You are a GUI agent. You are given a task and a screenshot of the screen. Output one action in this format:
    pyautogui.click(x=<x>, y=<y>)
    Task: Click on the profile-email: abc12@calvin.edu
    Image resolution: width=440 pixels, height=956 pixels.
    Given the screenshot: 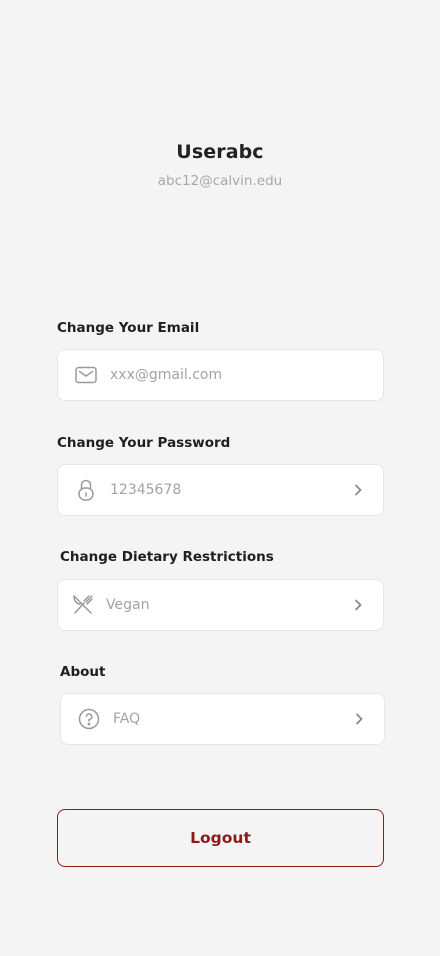 What is the action you would take?
    pyautogui.click(x=220, y=181)
    